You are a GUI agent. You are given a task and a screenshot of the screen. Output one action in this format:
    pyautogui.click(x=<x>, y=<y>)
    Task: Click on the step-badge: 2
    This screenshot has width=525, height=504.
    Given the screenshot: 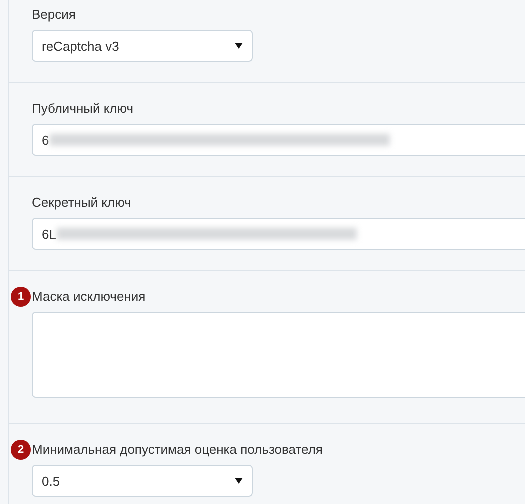 What is the action you would take?
    pyautogui.click(x=21, y=450)
    